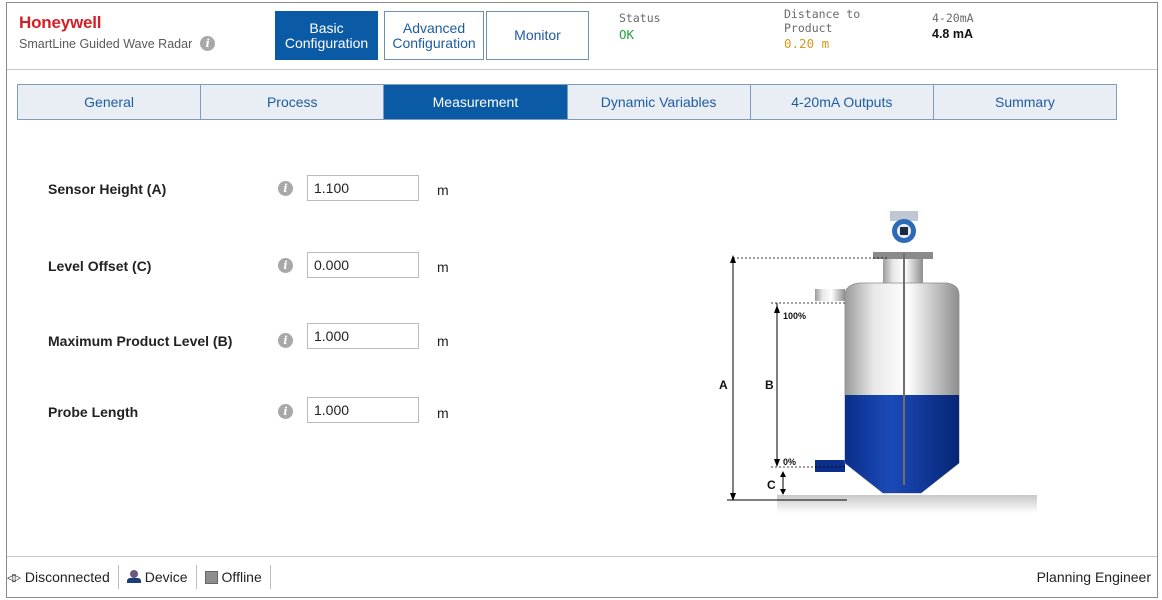 The height and width of the screenshot is (600, 1162). I want to click on brand-block: Honeywell SmartLine Guided Wave Radar i, so click(117, 32).